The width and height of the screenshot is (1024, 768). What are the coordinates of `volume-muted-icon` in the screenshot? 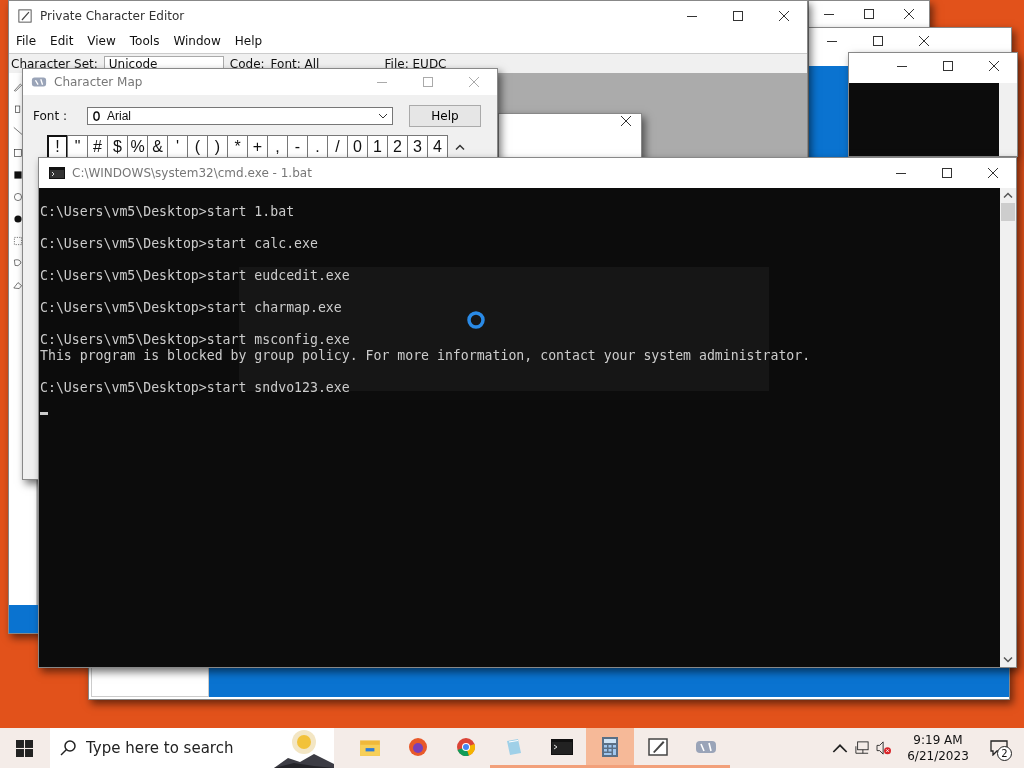 It's located at (884, 748).